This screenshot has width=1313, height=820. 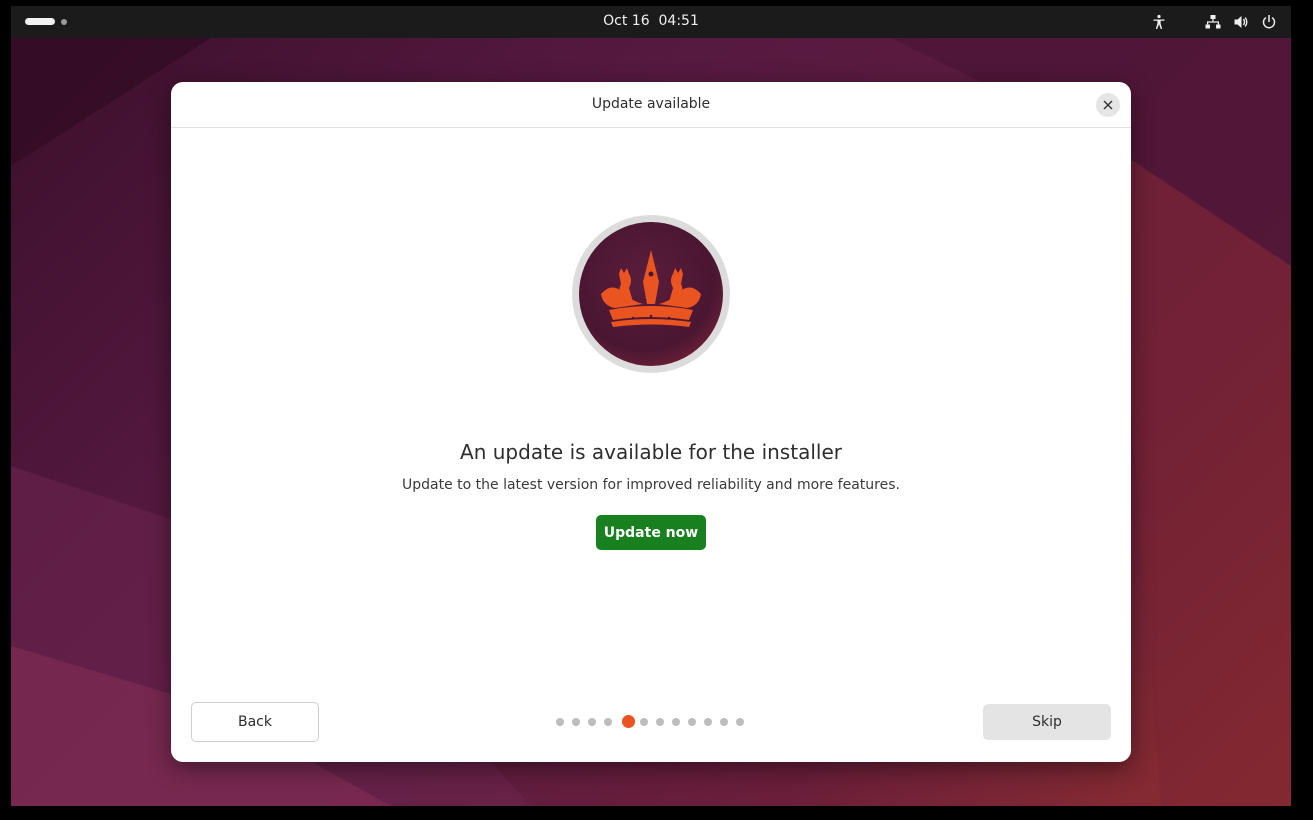 I want to click on close-icon, so click(x=1108, y=105).